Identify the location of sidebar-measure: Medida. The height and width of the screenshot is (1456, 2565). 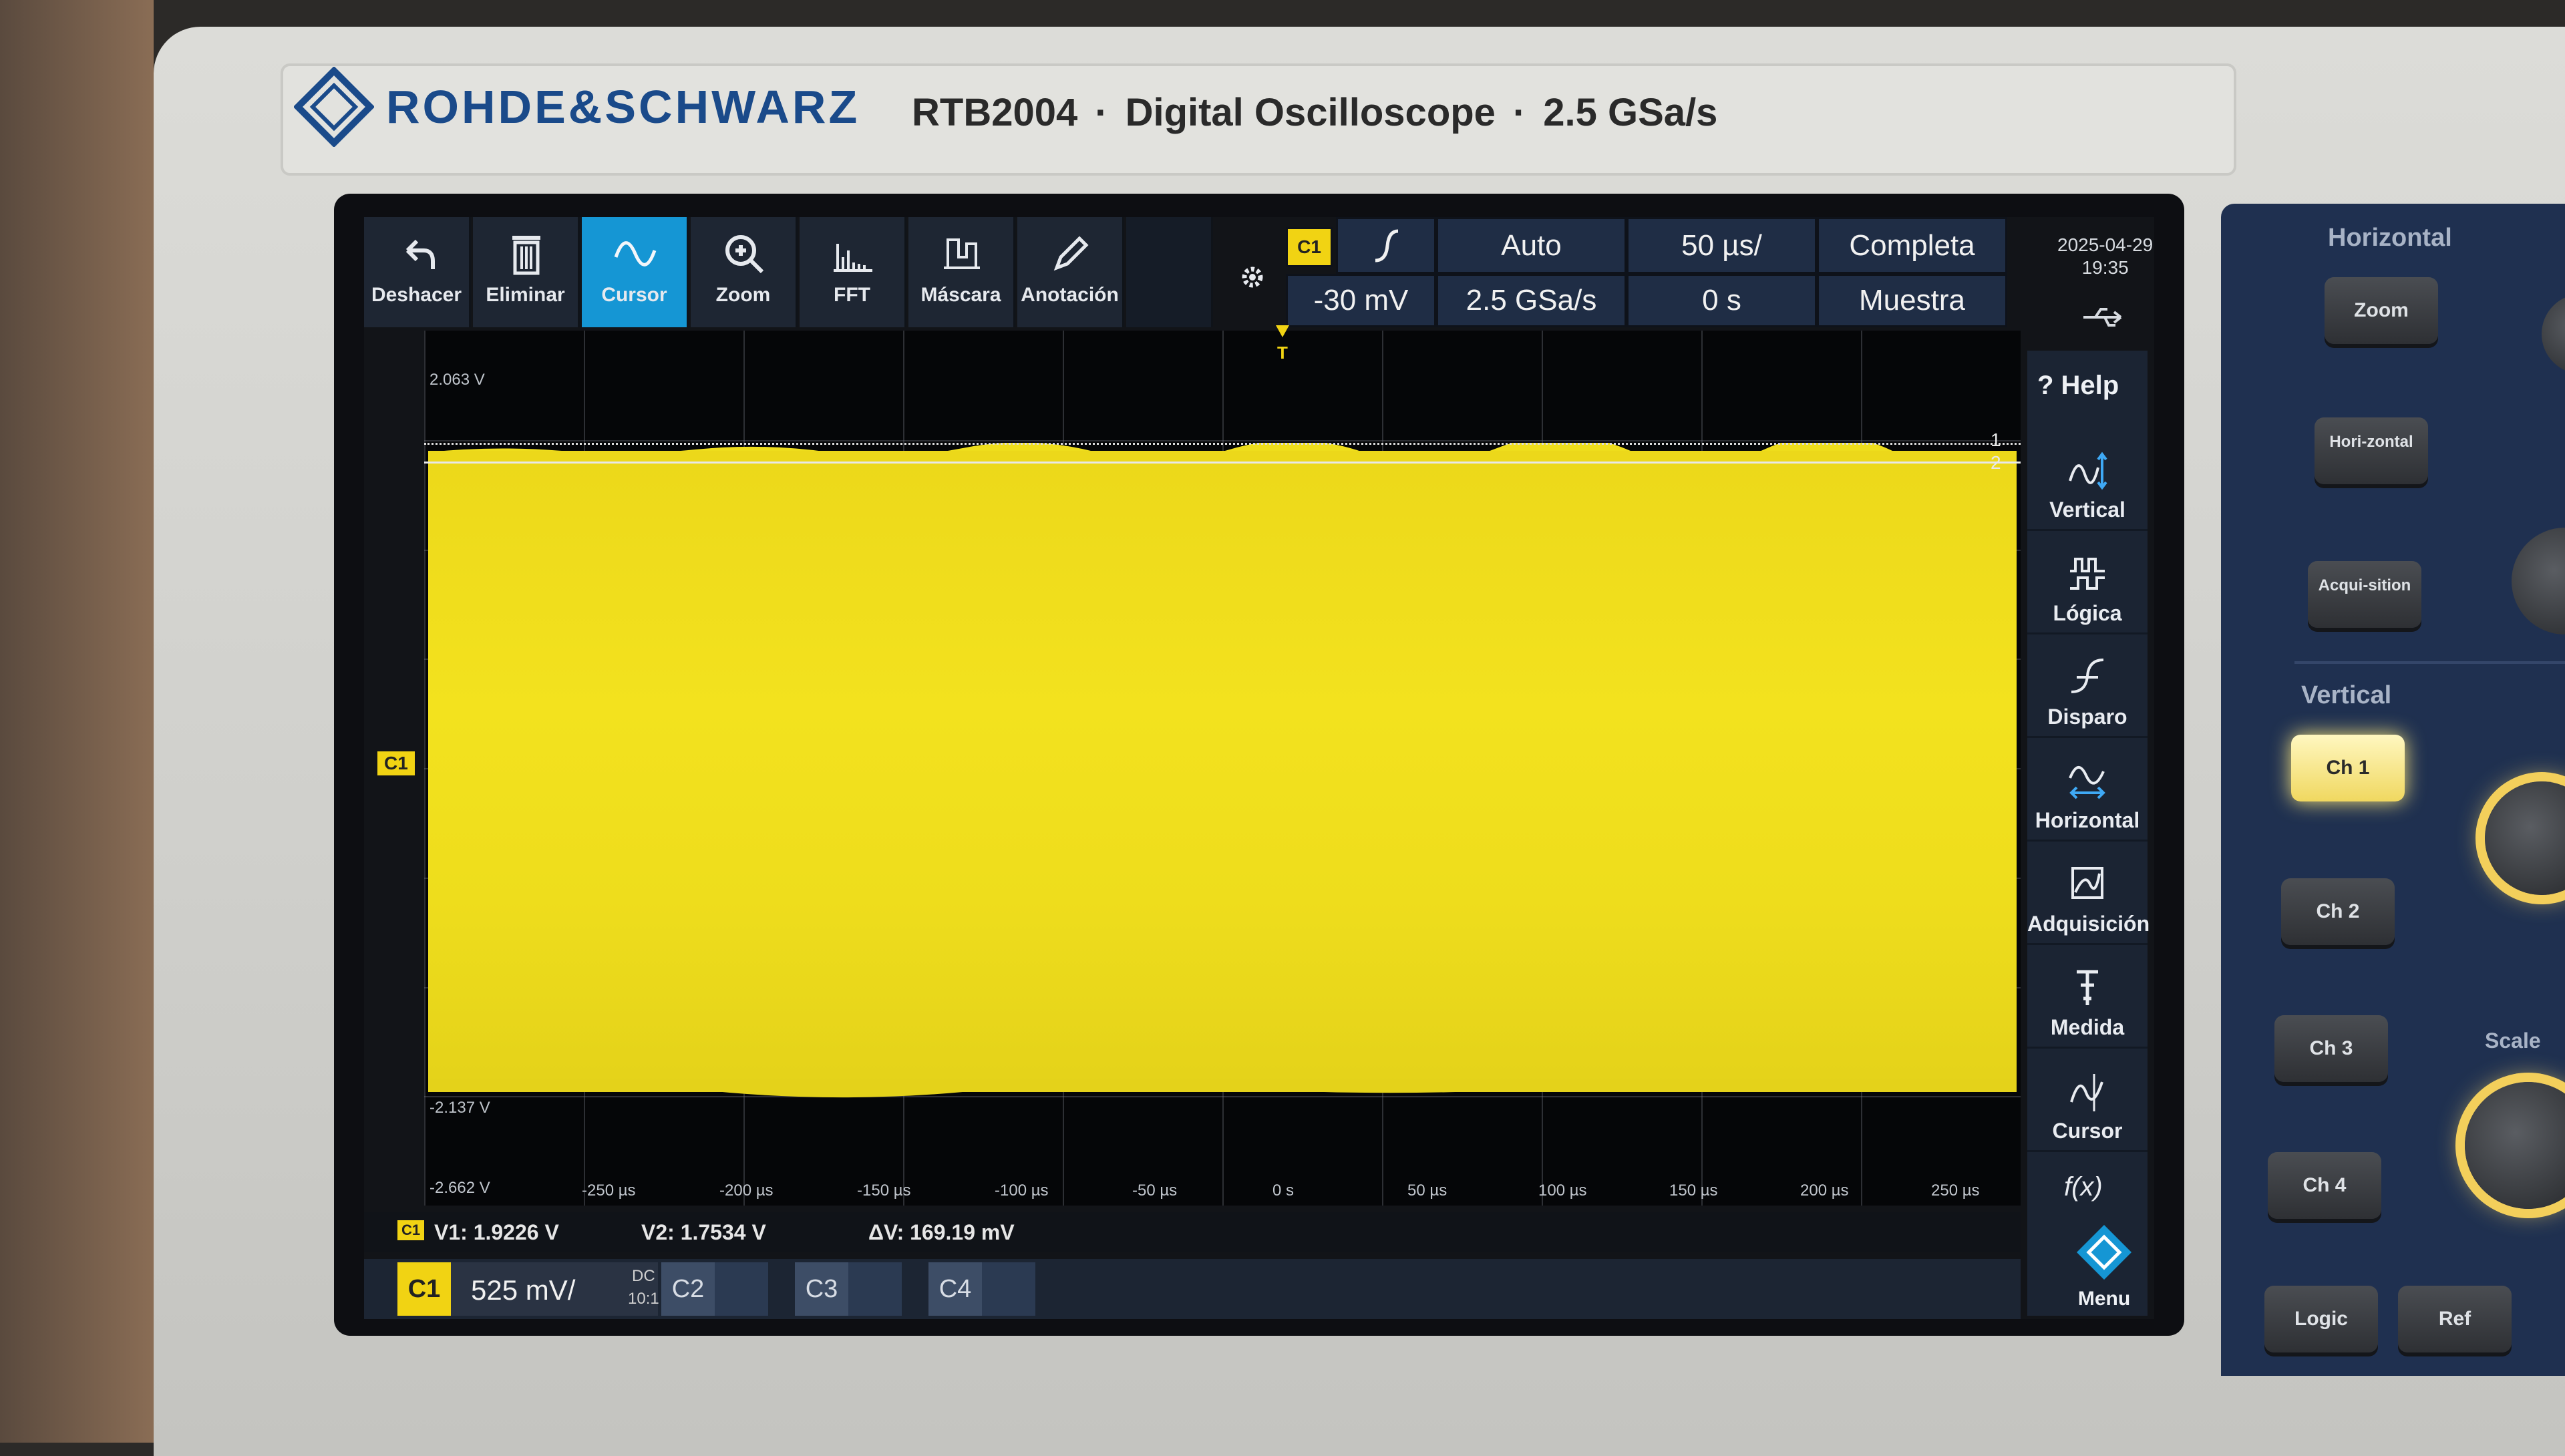
(2087, 998).